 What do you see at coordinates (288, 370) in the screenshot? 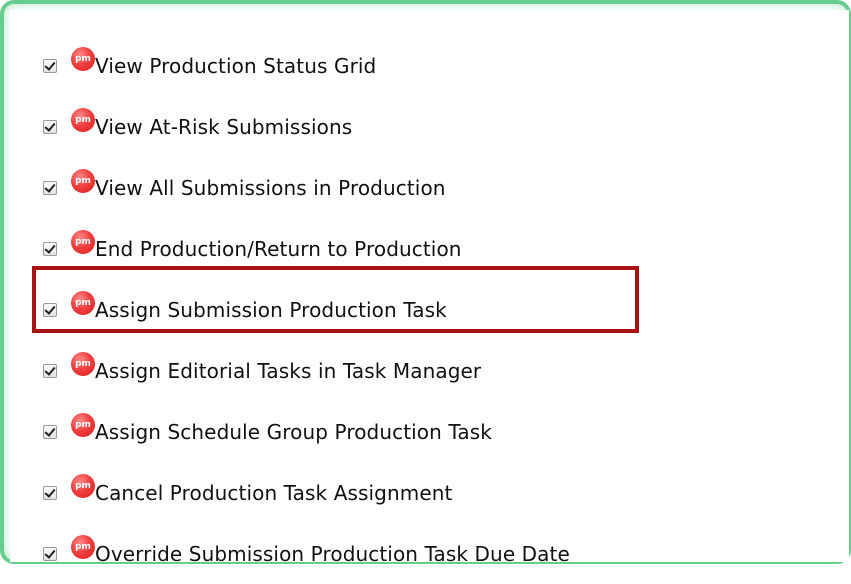
I see `permission-label: Assign Editorial Tasks in Task Manager` at bounding box center [288, 370].